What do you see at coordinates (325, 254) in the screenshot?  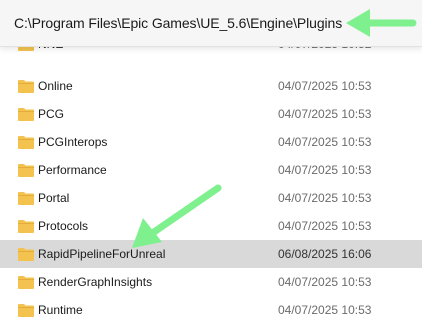 I see `folder-date: 06/08/2025 16:06` at bounding box center [325, 254].